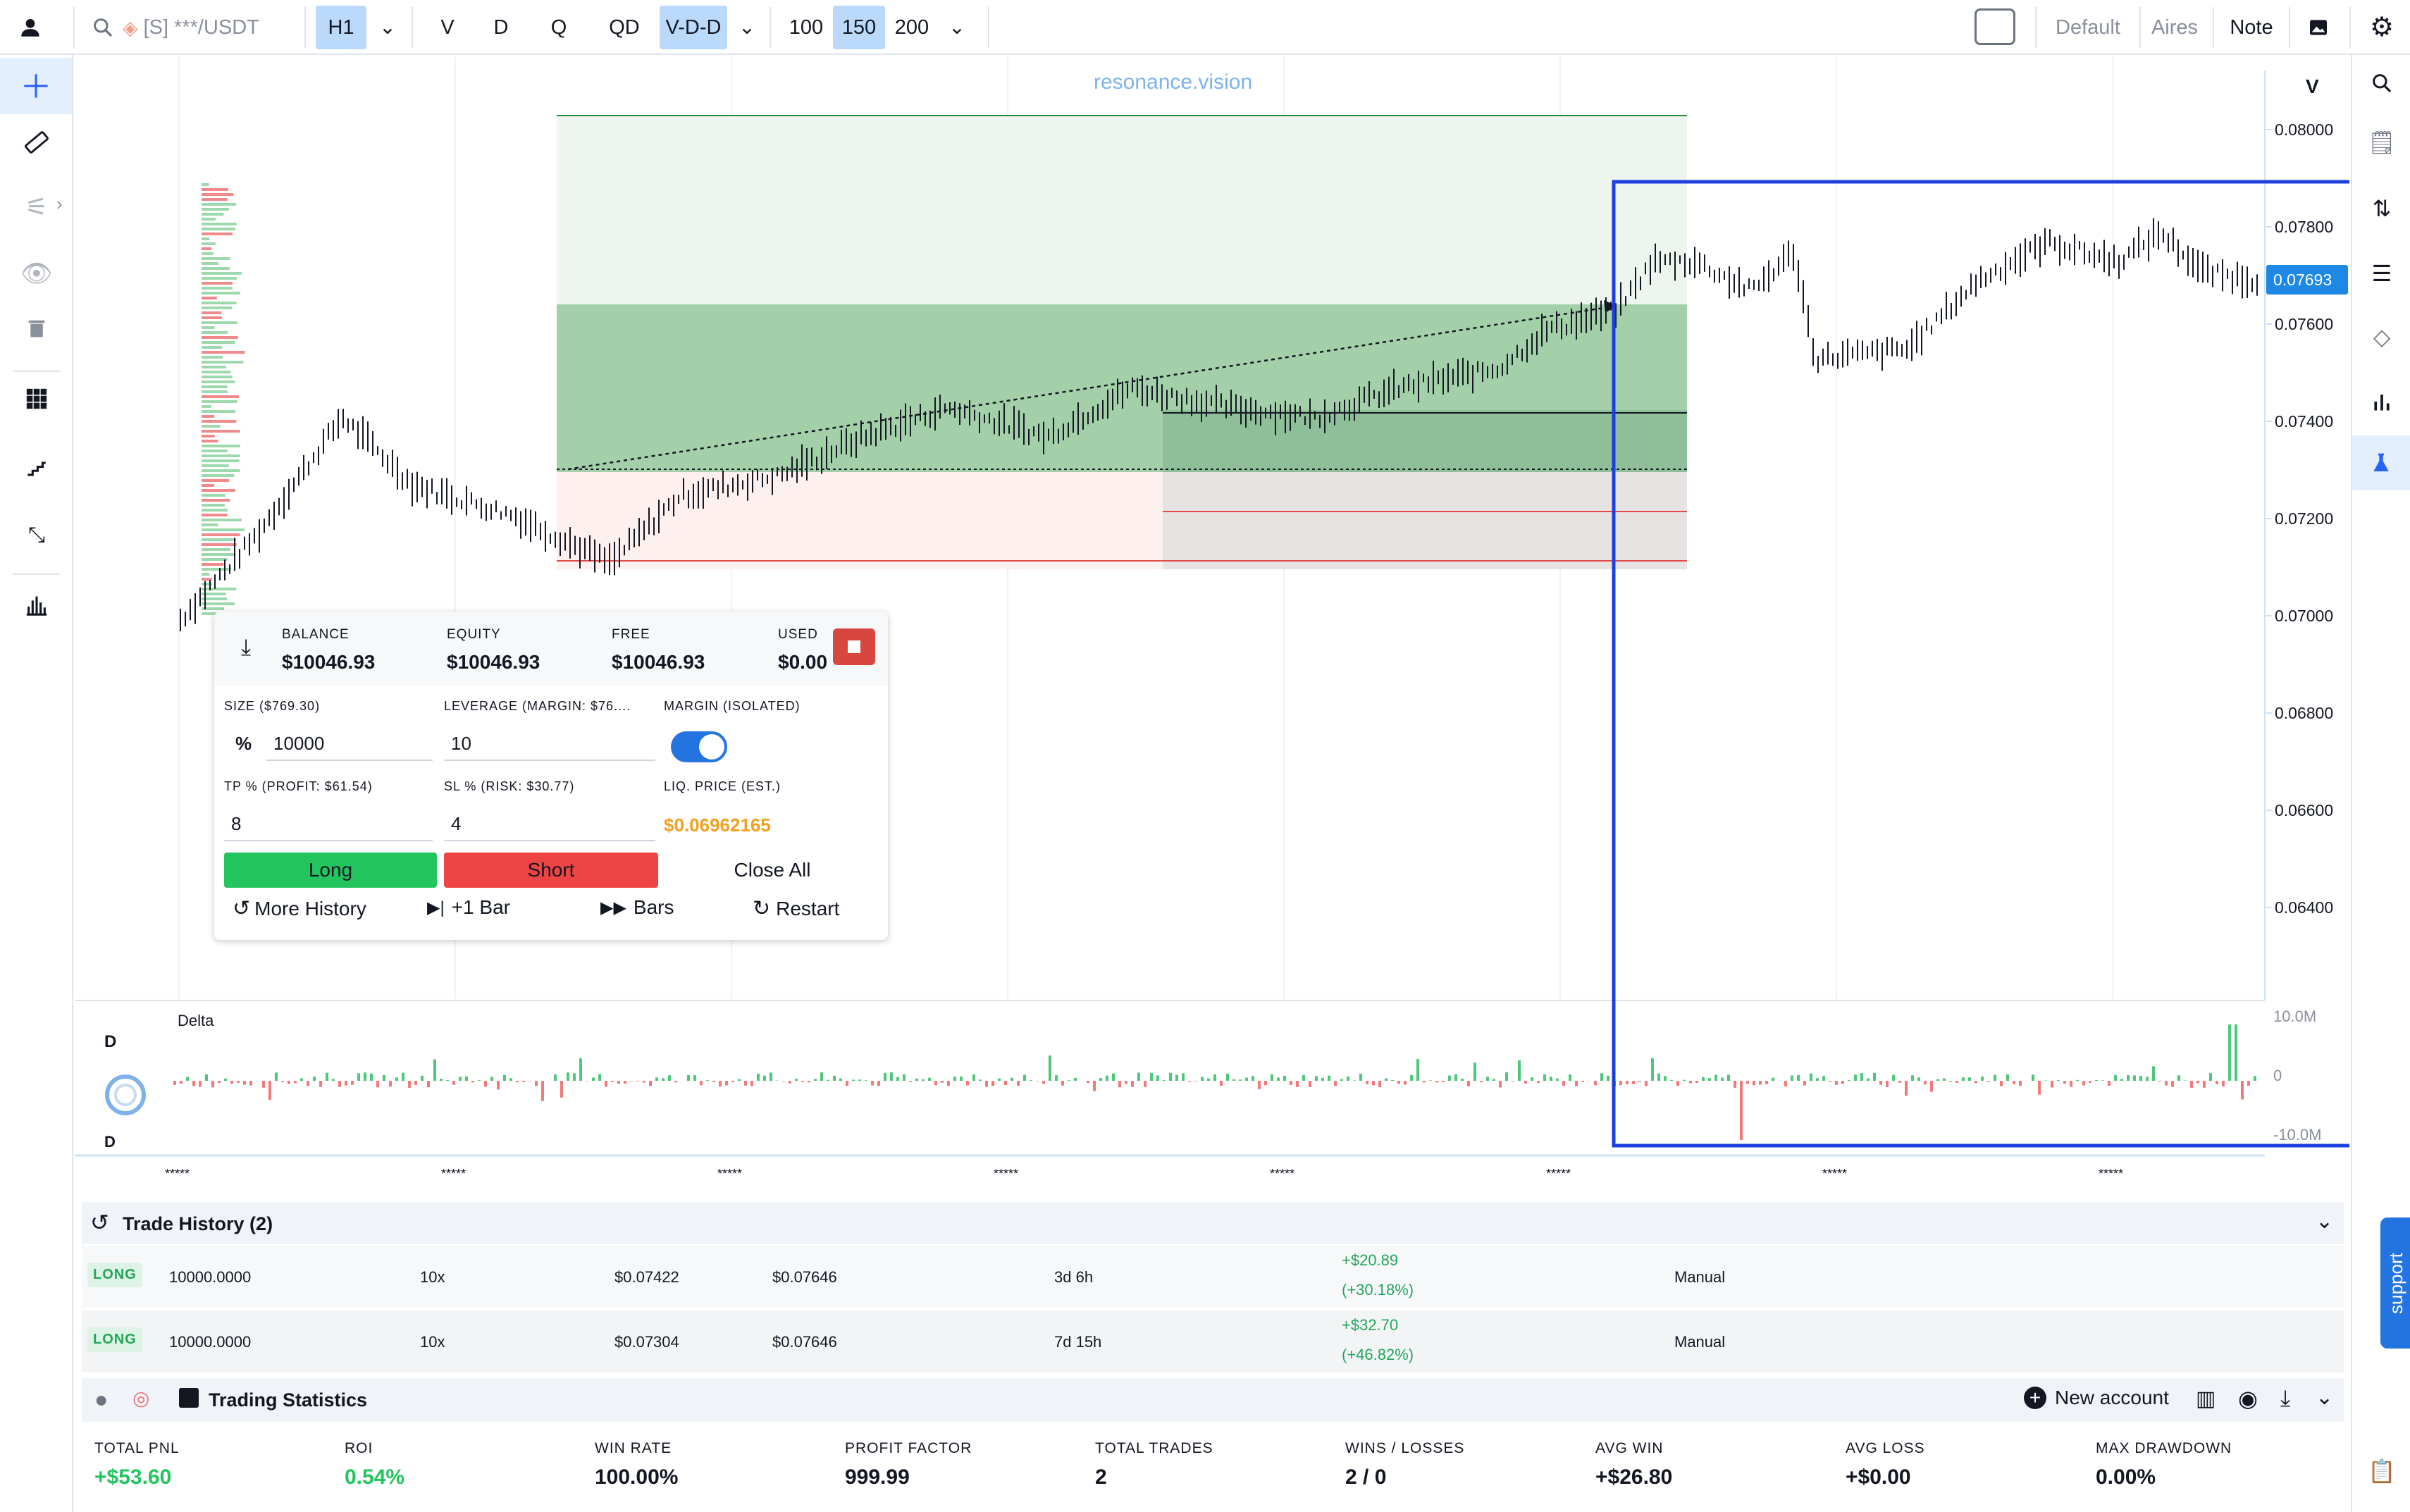 The height and width of the screenshot is (1512, 2410). What do you see at coordinates (1995, 26) in the screenshot?
I see `layout-checkbox` at bounding box center [1995, 26].